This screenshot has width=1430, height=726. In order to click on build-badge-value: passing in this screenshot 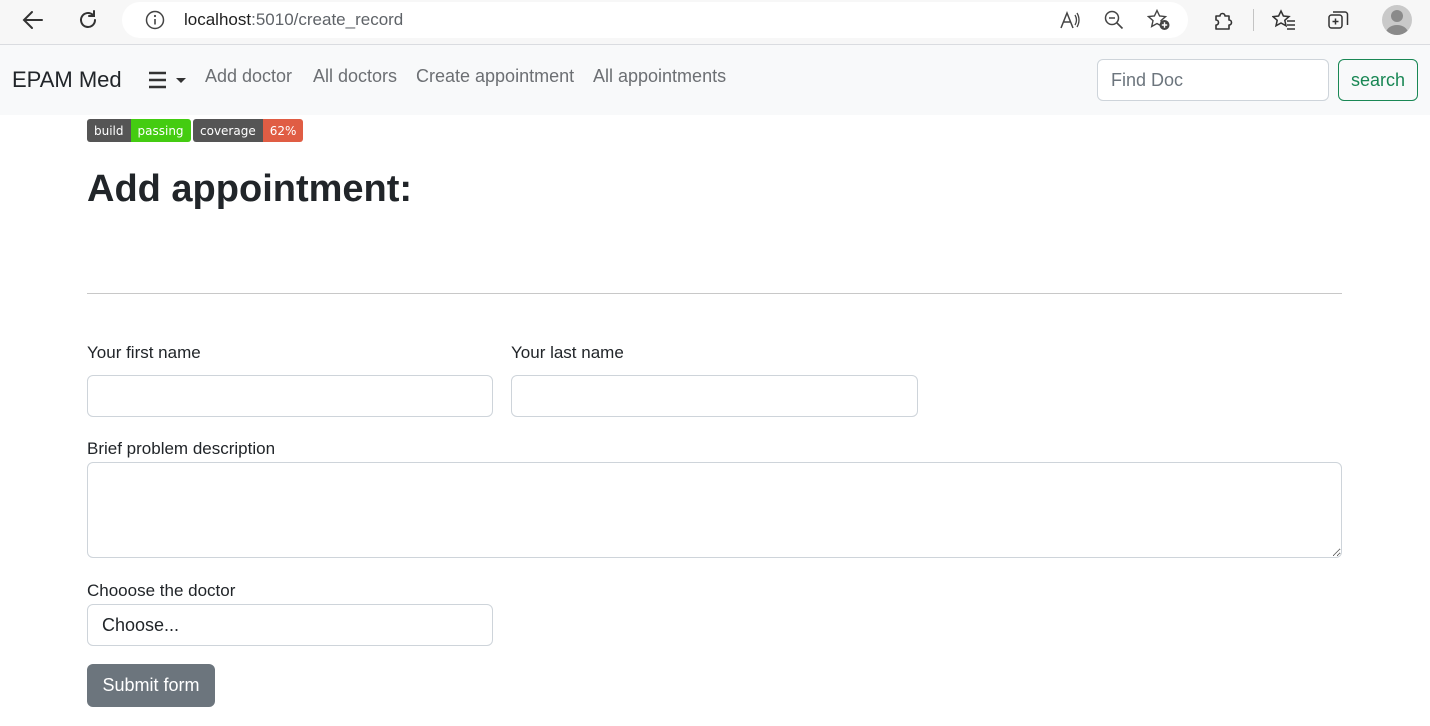, I will do `click(160, 130)`.